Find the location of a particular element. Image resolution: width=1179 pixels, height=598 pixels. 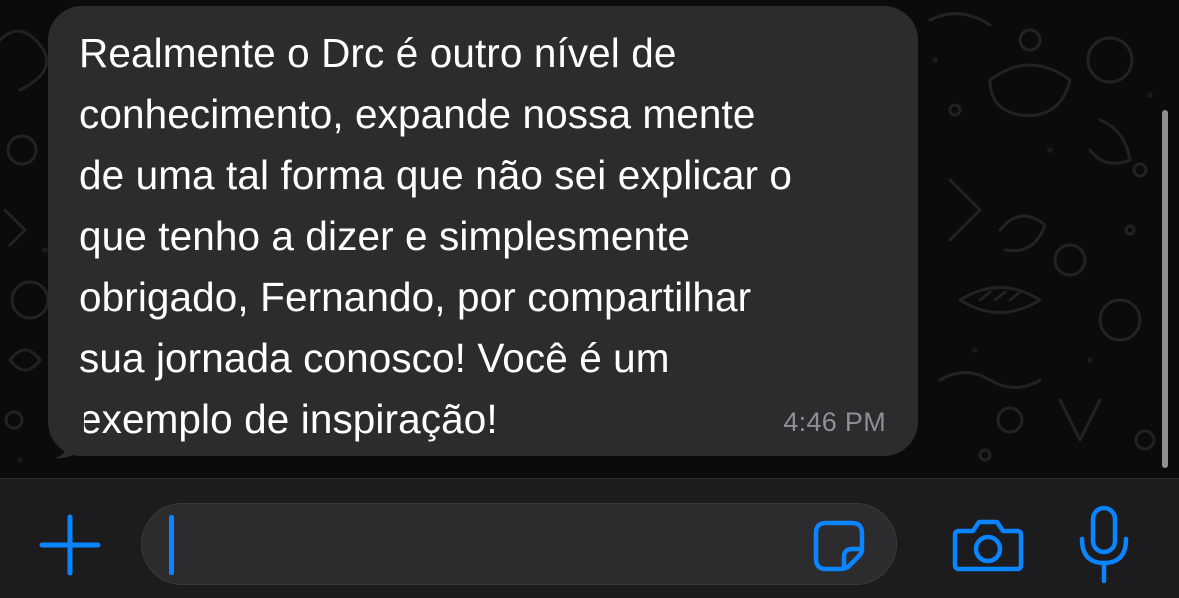

message-timestamp: 4:46 PM is located at coordinates (834, 422).